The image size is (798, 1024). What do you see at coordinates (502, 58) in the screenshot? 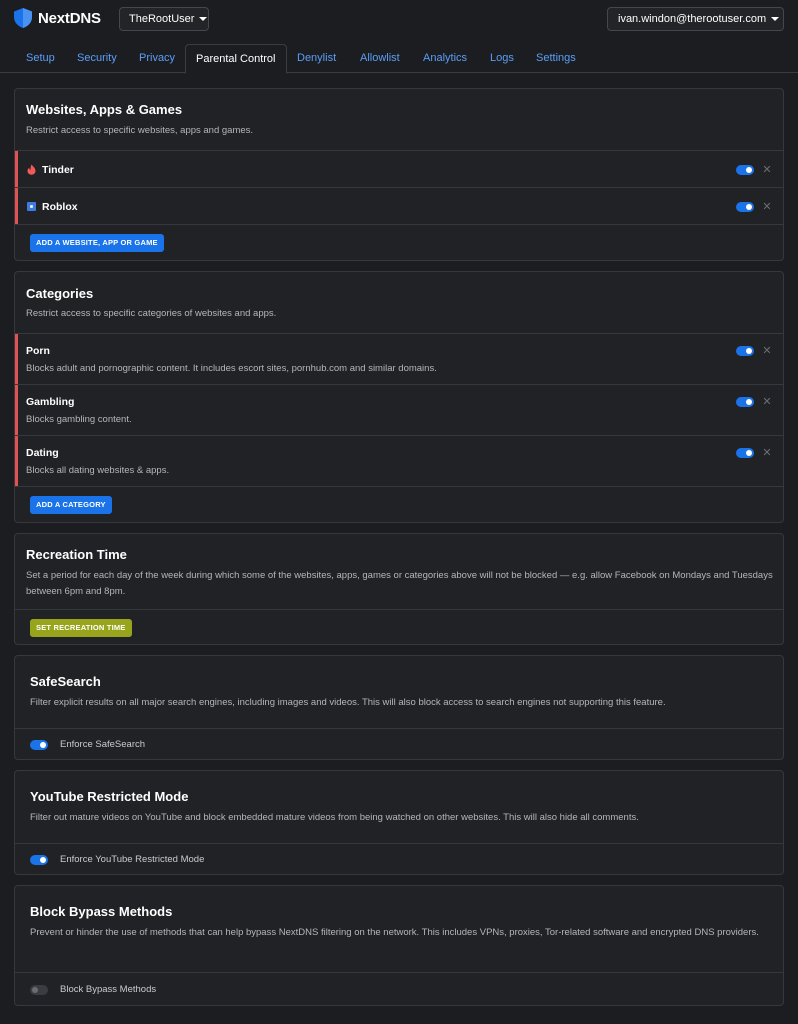
I see `tab-logs: Logs` at bounding box center [502, 58].